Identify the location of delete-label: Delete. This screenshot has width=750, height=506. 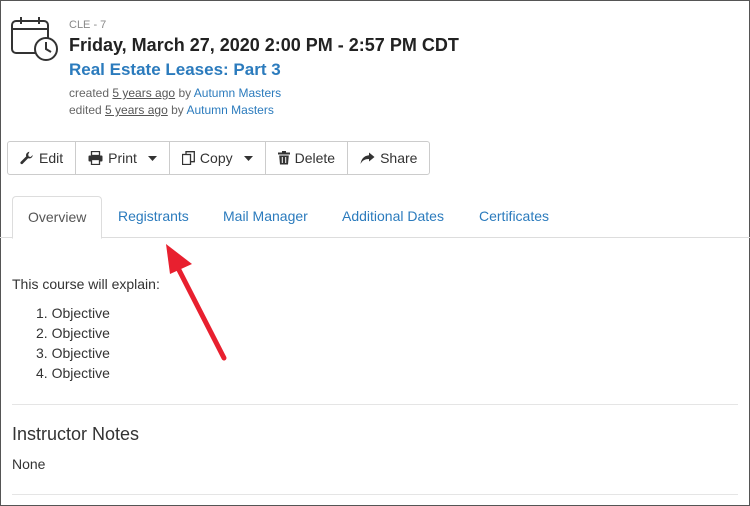
(315, 158).